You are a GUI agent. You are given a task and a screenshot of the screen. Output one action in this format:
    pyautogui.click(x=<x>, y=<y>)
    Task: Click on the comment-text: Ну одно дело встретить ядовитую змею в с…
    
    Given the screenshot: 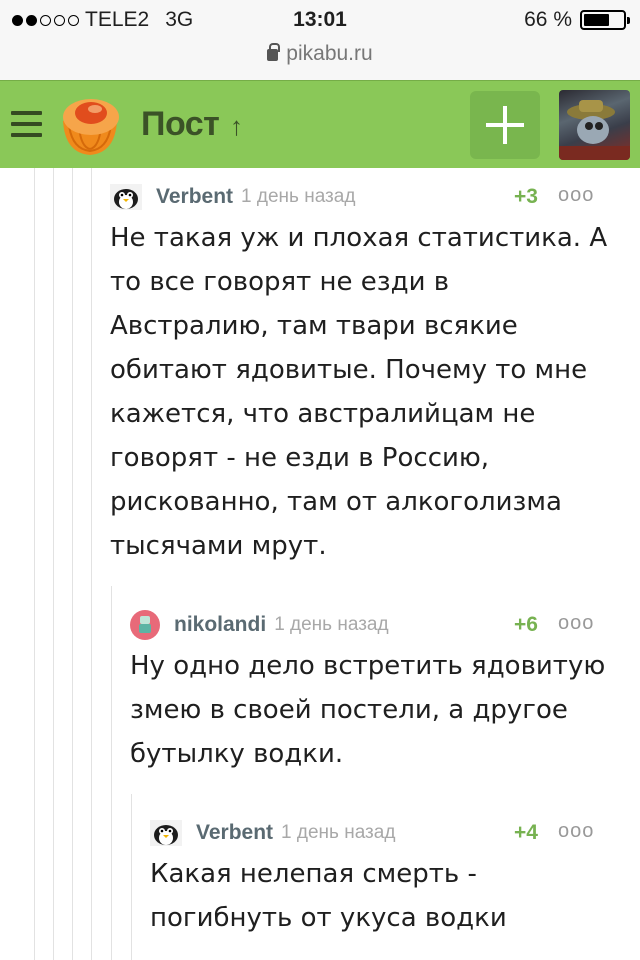 What is the action you would take?
    pyautogui.click(x=367, y=710)
    